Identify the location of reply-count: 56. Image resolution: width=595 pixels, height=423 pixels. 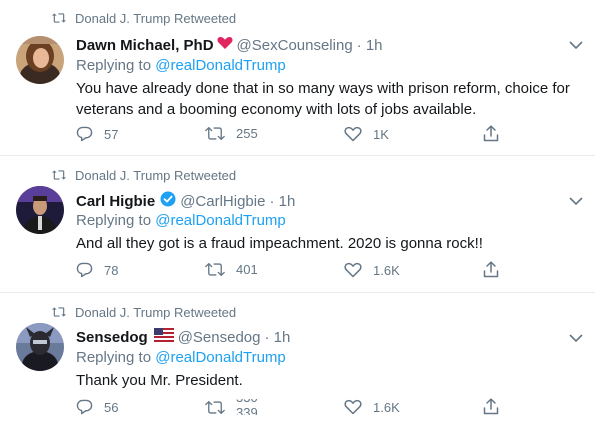
(111, 407).